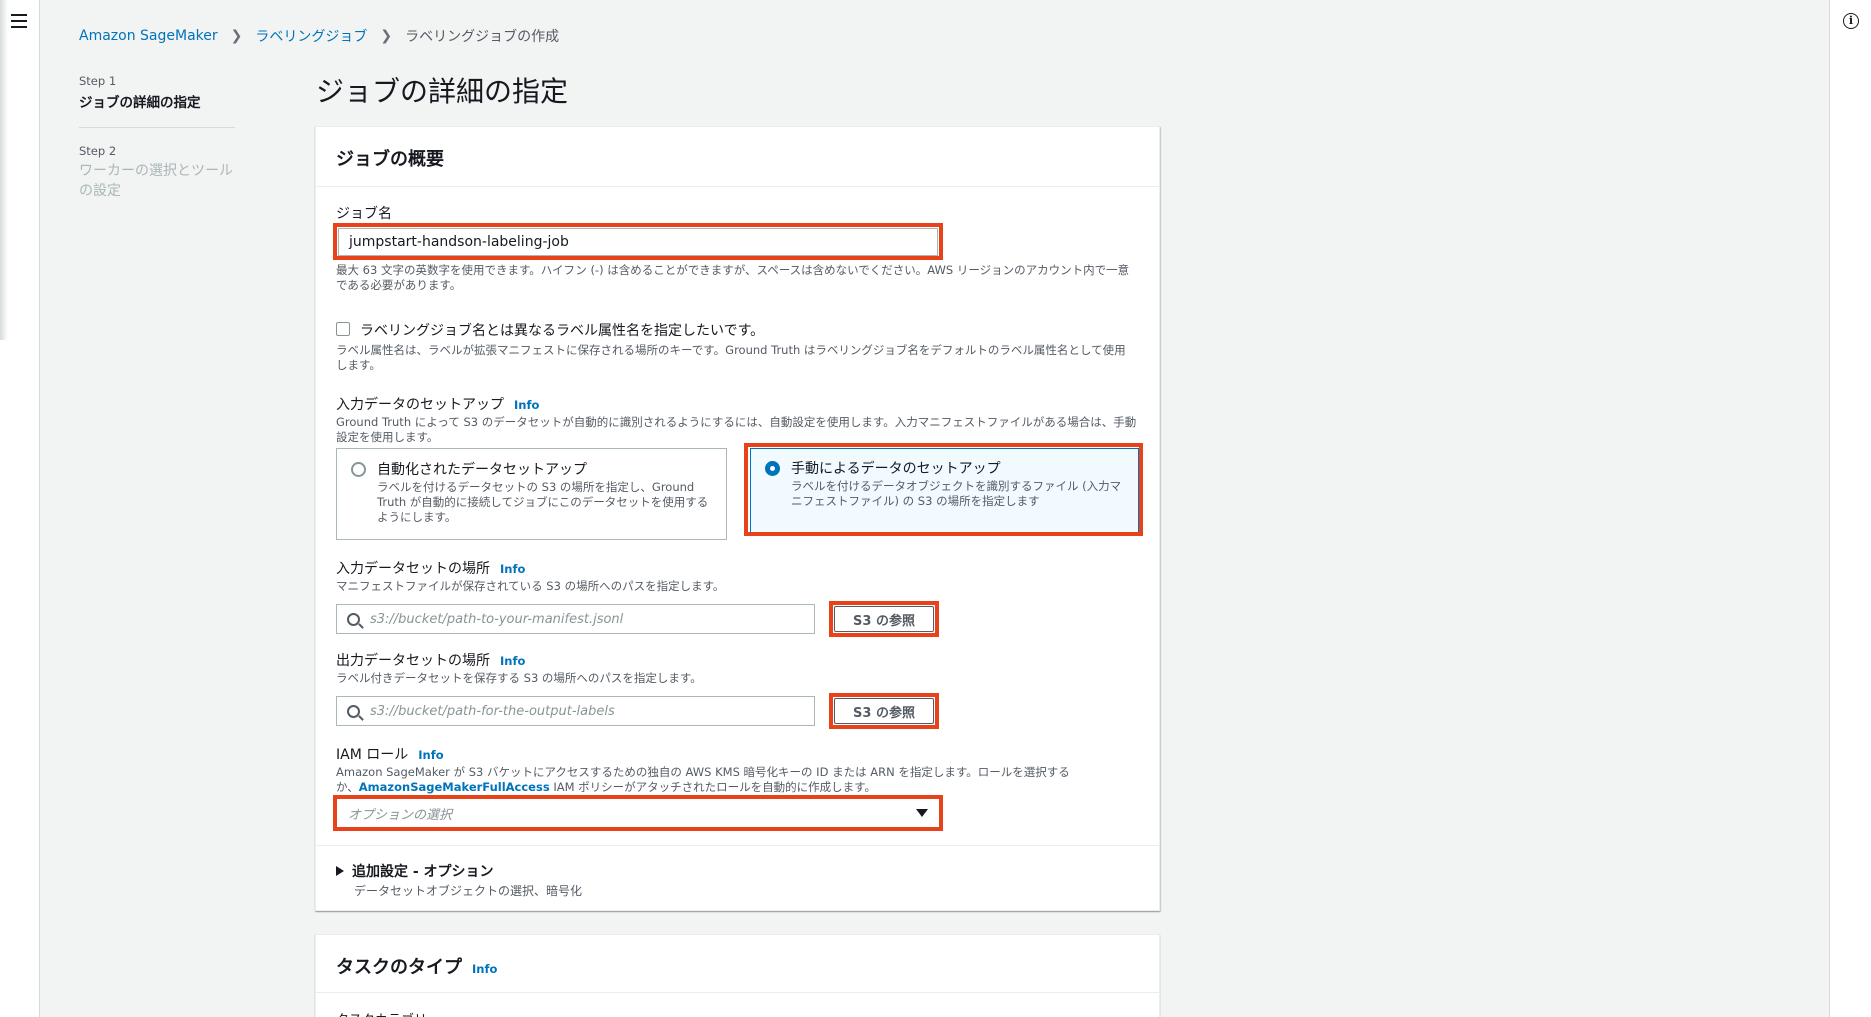 The height and width of the screenshot is (1017, 1871). What do you see at coordinates (638, 241) in the screenshot?
I see `job-name-highlight` at bounding box center [638, 241].